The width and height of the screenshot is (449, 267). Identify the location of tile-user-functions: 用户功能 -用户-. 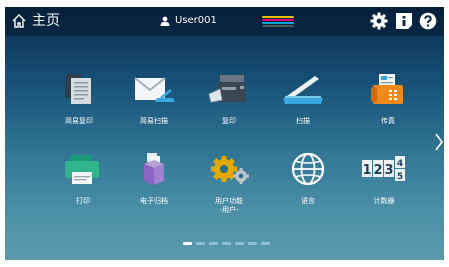
(229, 183).